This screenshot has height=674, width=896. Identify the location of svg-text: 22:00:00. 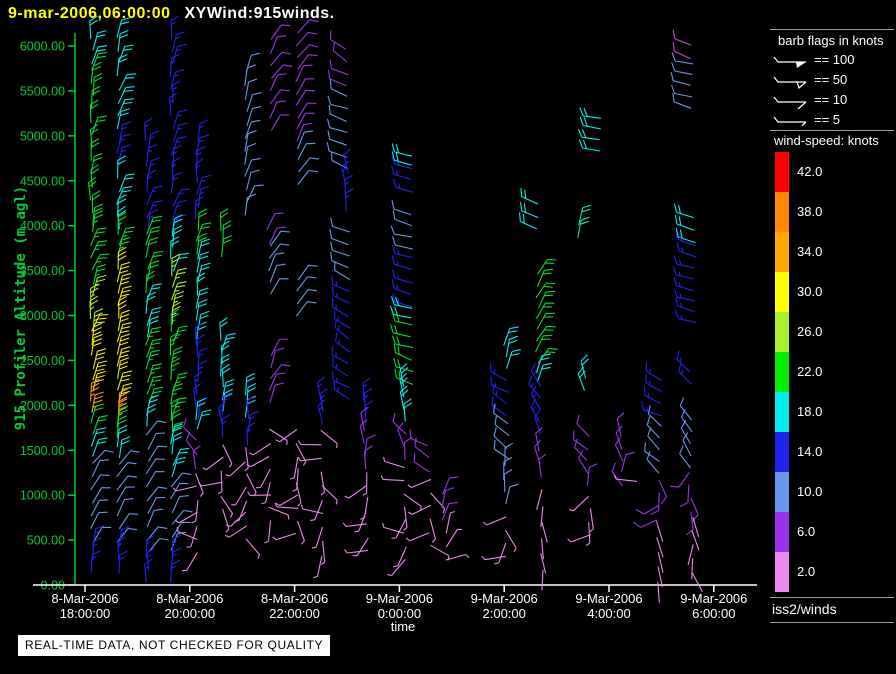
(294, 613).